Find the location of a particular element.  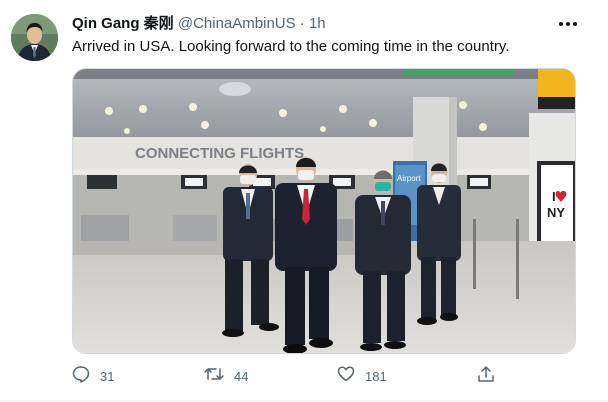

tweet-header: Qin Gang 秦刚 @ChinaAmbinUS · 1h is located at coordinates (199, 24).